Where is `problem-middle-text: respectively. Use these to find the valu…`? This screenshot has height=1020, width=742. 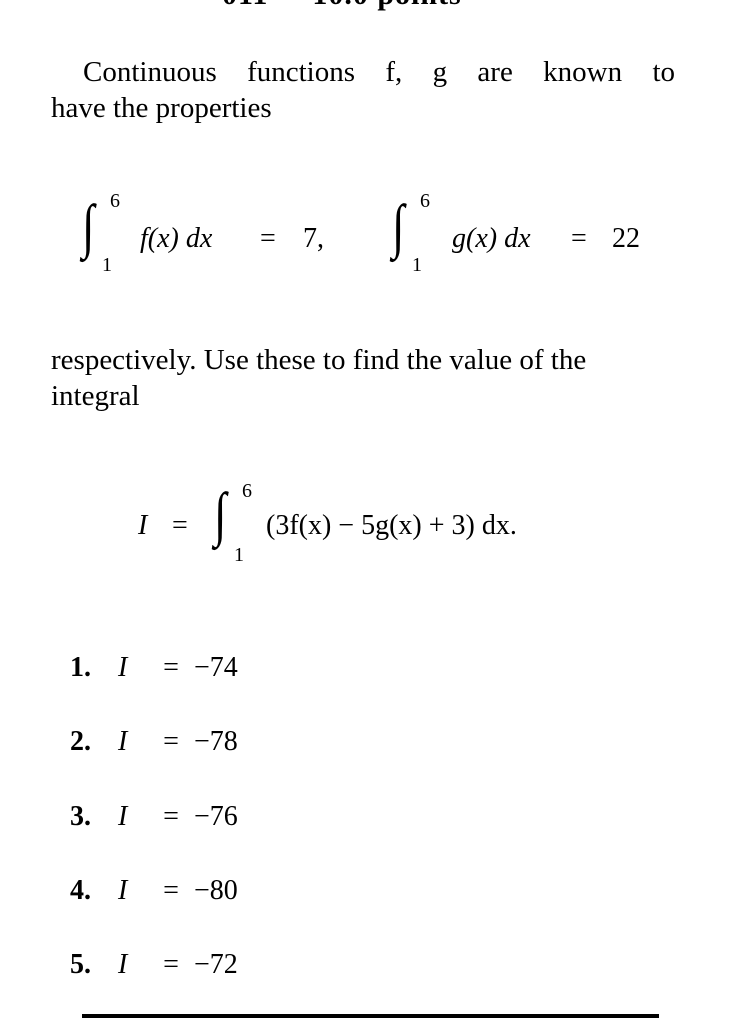 problem-middle-text: respectively. Use these to find the valu… is located at coordinates (363, 378).